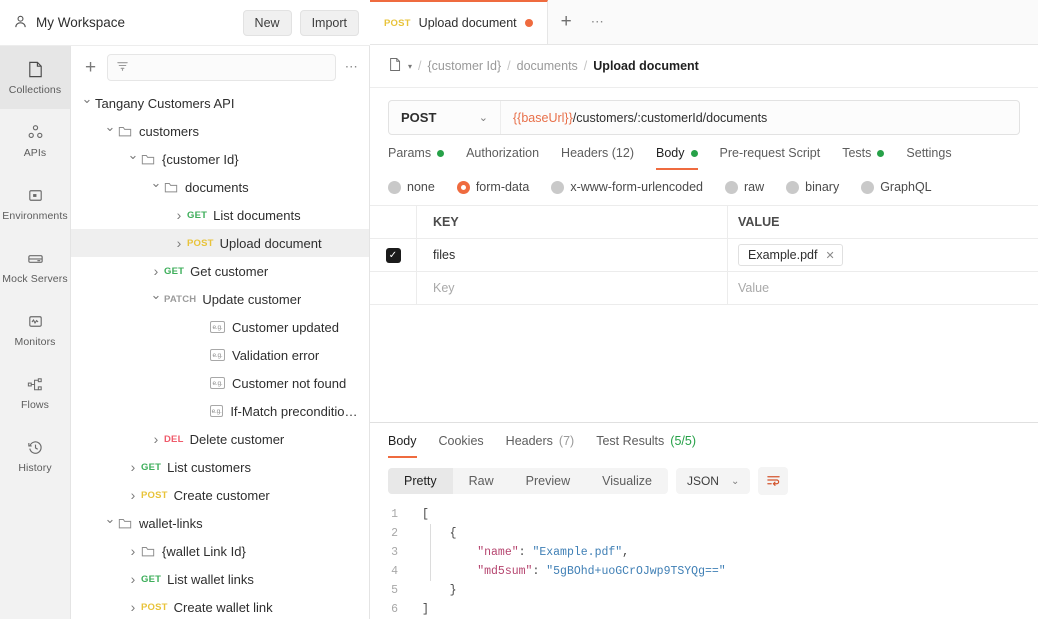 This screenshot has height=619, width=1038. Describe the element at coordinates (35, 392) in the screenshot. I see `rail-item-flows: Flows` at that location.